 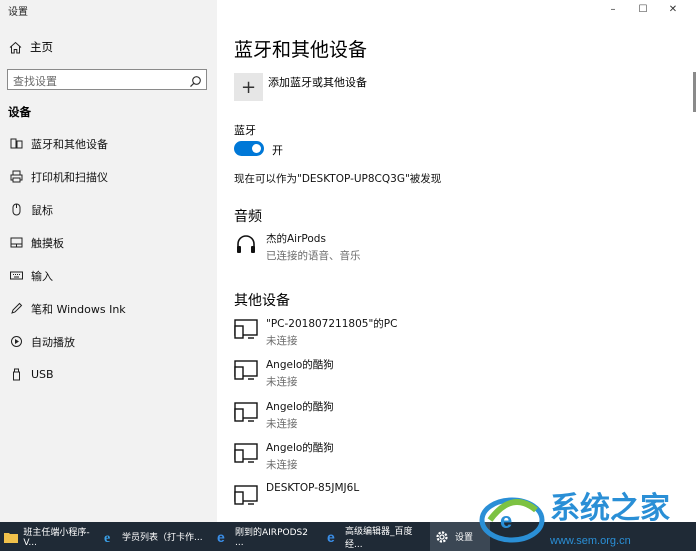 What do you see at coordinates (613, 9) in the screenshot?
I see `minimize-button: –` at bounding box center [613, 9].